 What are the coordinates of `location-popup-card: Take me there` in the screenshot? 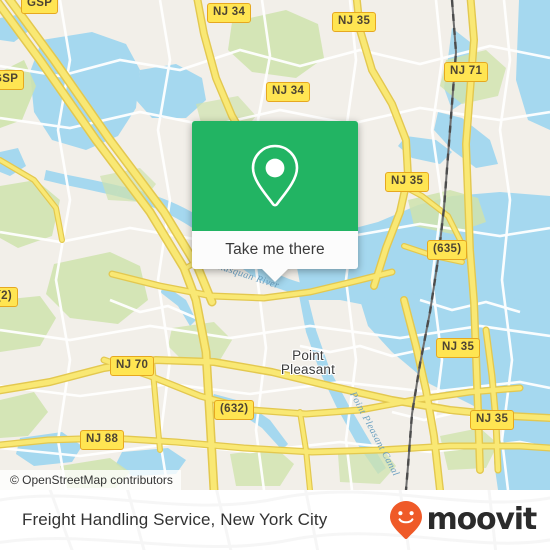 It's located at (275, 201).